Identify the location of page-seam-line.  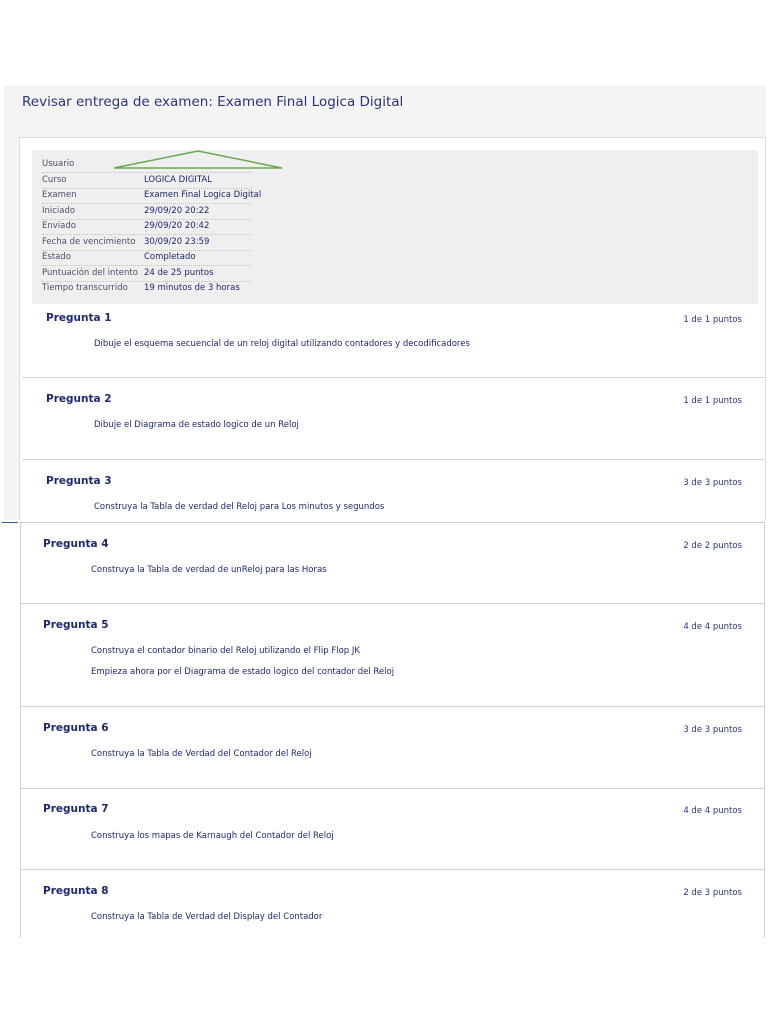
(10, 522).